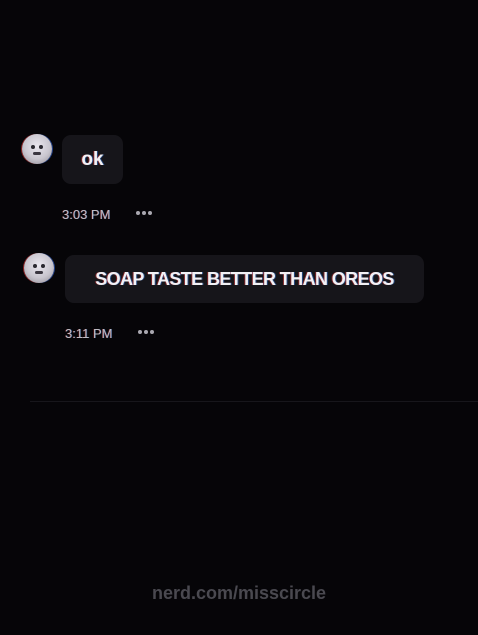  I want to click on message-bubble: SOAP TASTE BETTER THAN OREOS, so click(244, 279).